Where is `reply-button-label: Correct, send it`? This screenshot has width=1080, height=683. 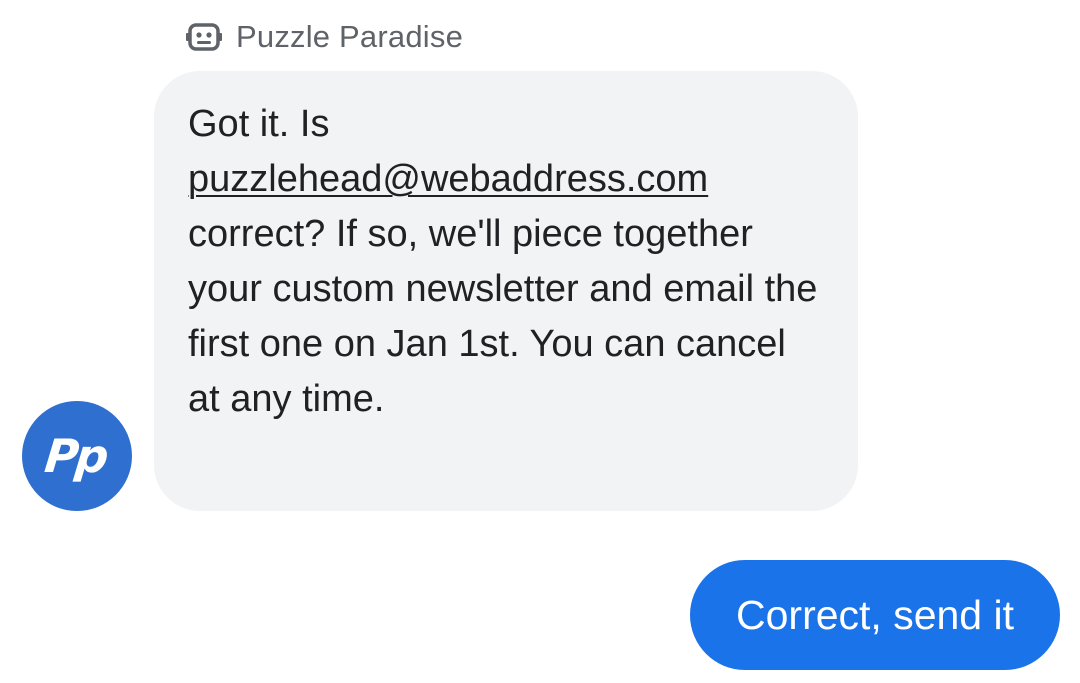
reply-button-label: Correct, send it is located at coordinates (875, 614).